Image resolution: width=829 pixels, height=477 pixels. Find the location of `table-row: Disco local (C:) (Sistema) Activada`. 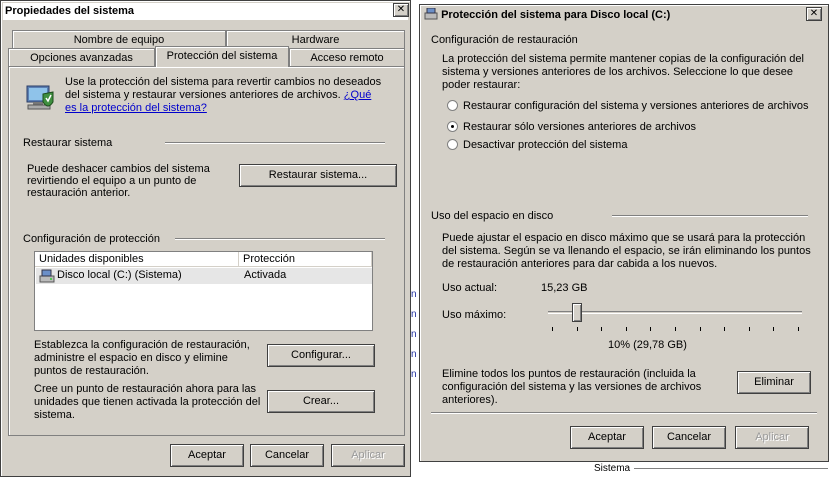

table-row: Disco local (C:) (Sistema) Activada is located at coordinates (204, 276).